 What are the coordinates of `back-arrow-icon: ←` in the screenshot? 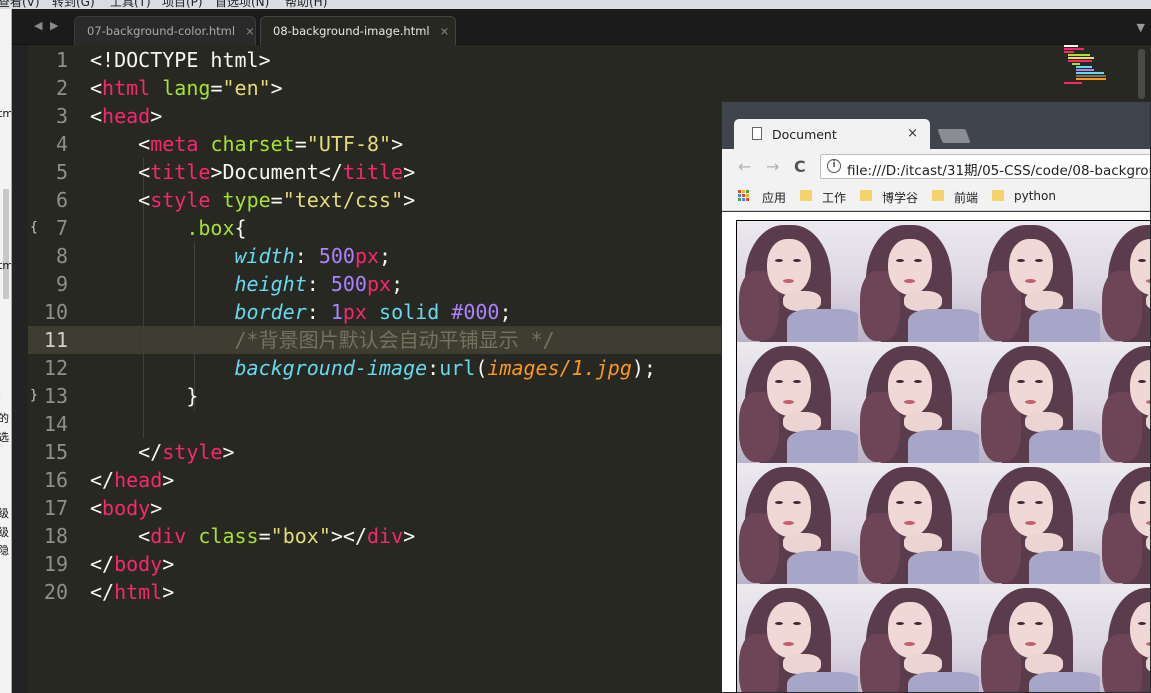 It's located at (744, 166).